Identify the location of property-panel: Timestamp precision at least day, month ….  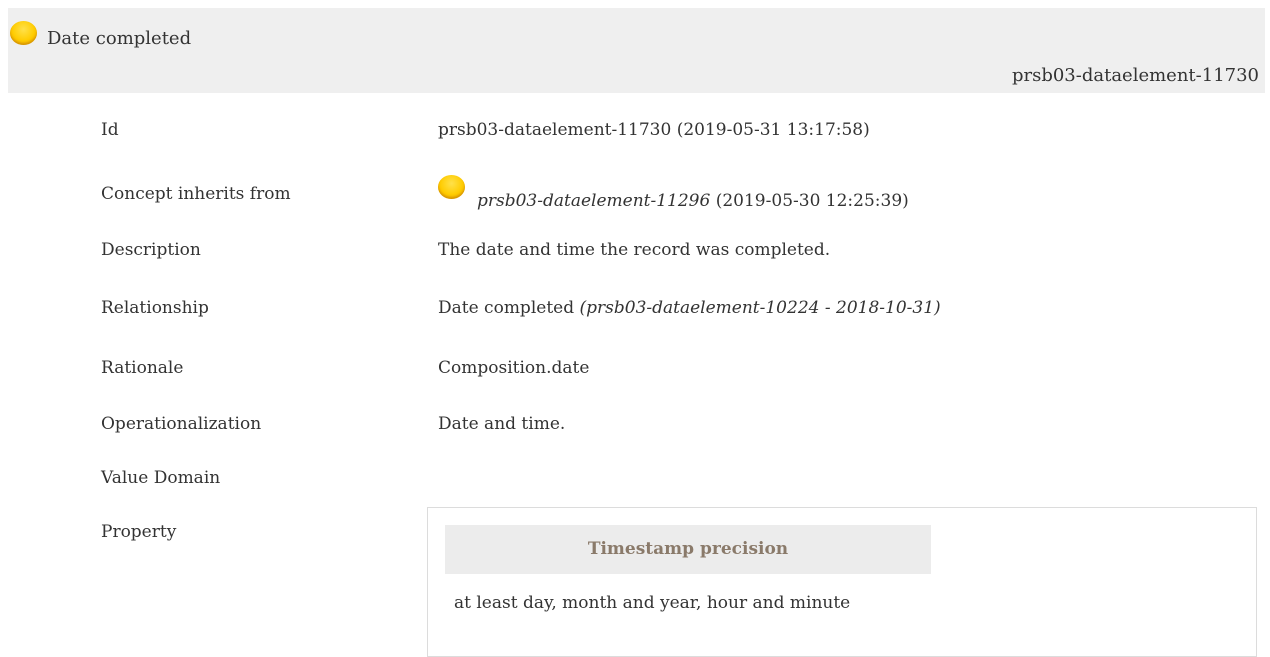
(842, 582).